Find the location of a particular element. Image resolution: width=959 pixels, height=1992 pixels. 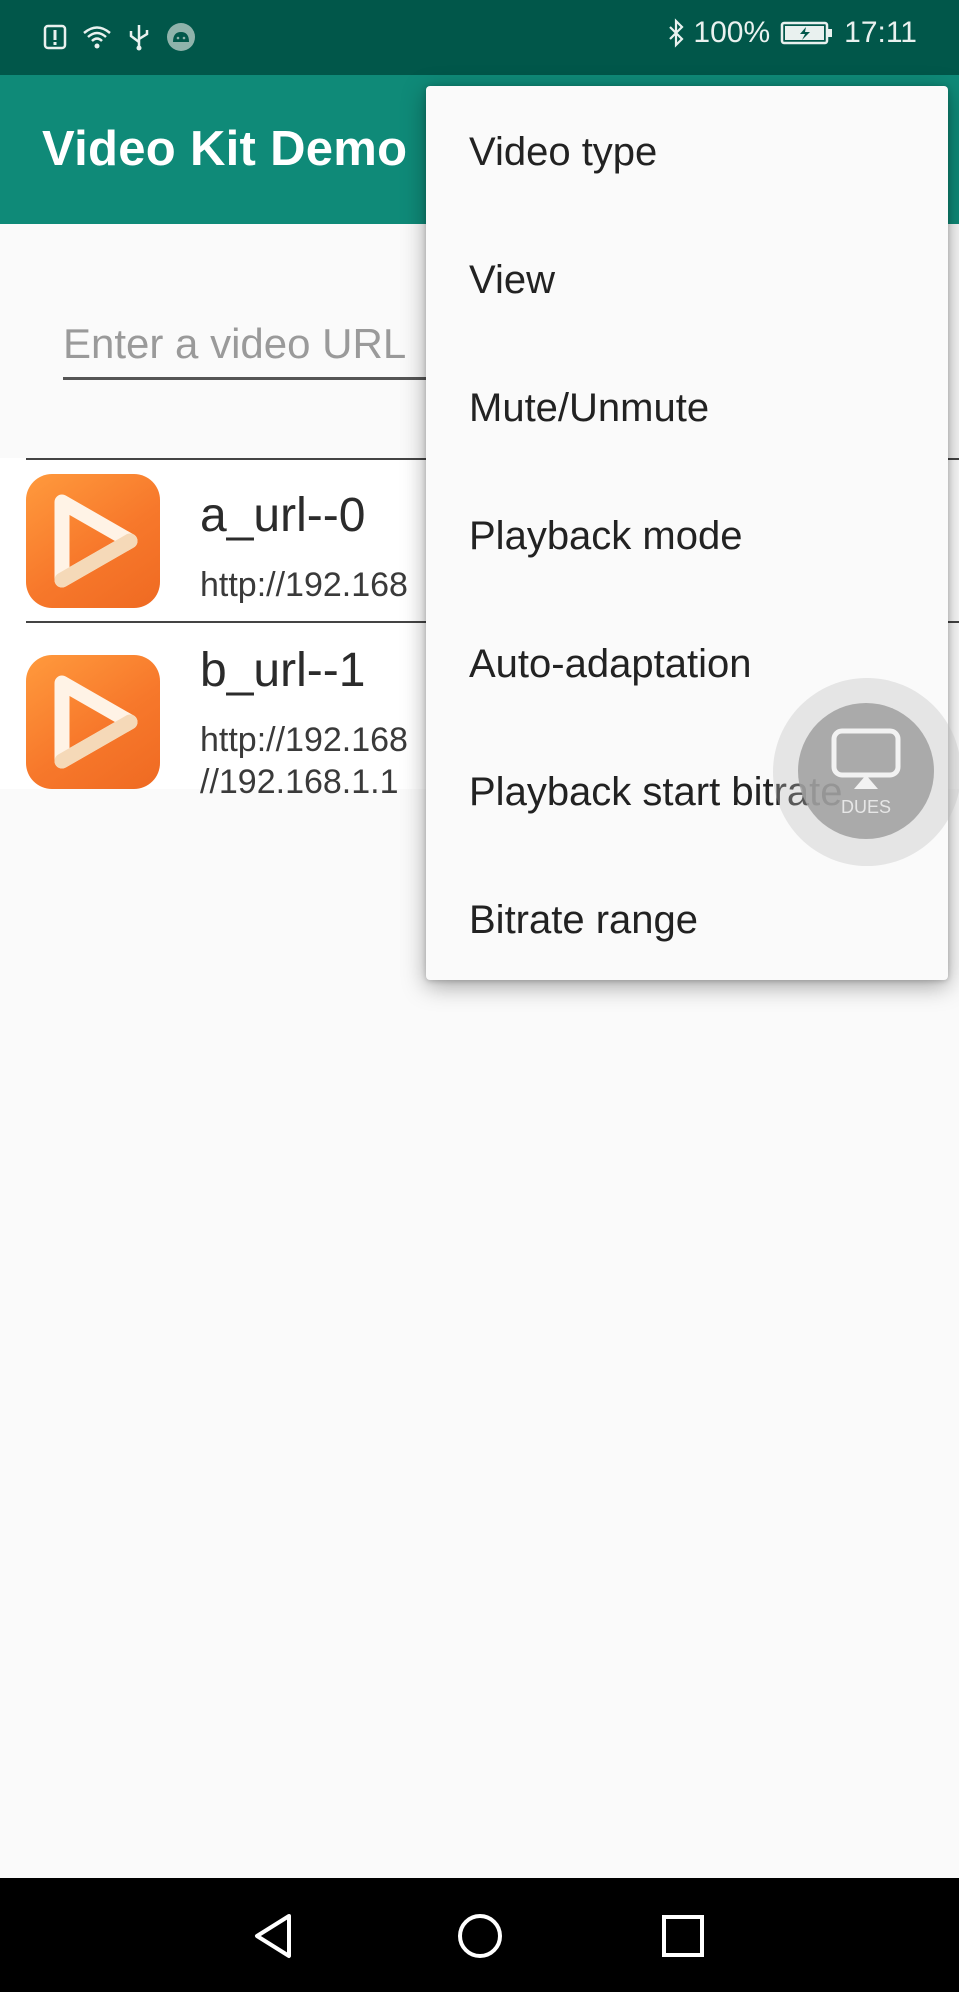

video-url-input is located at coordinates (273, 345).